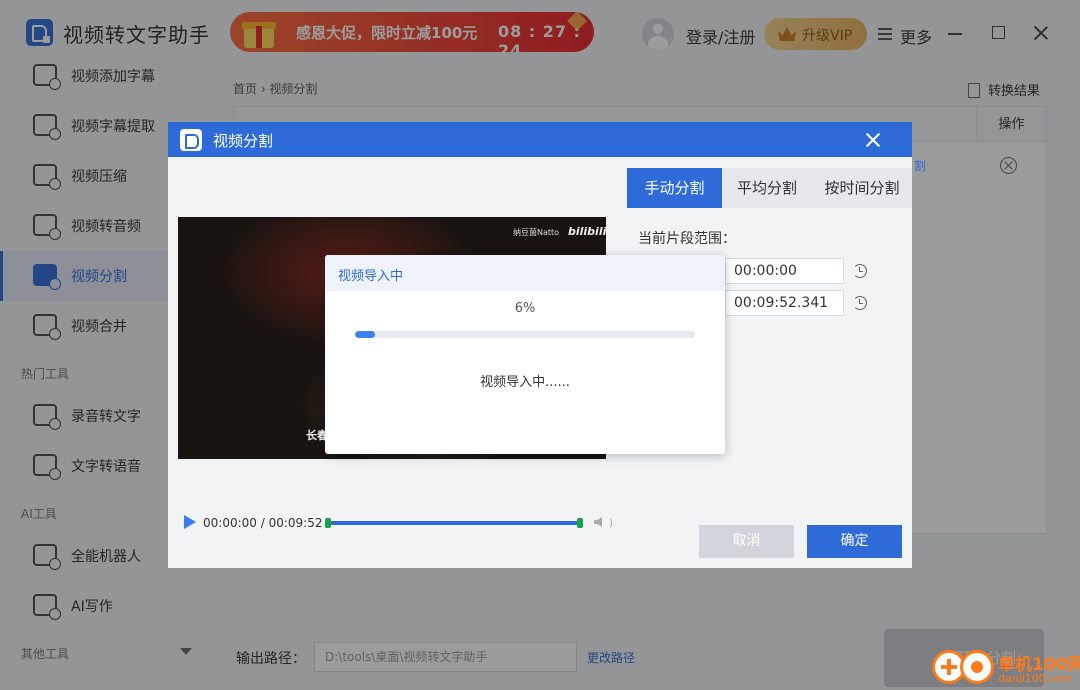 The image size is (1080, 690). I want to click on split-mode-tabs: 手动分割 平均分割 按时间分割, so click(769, 188).